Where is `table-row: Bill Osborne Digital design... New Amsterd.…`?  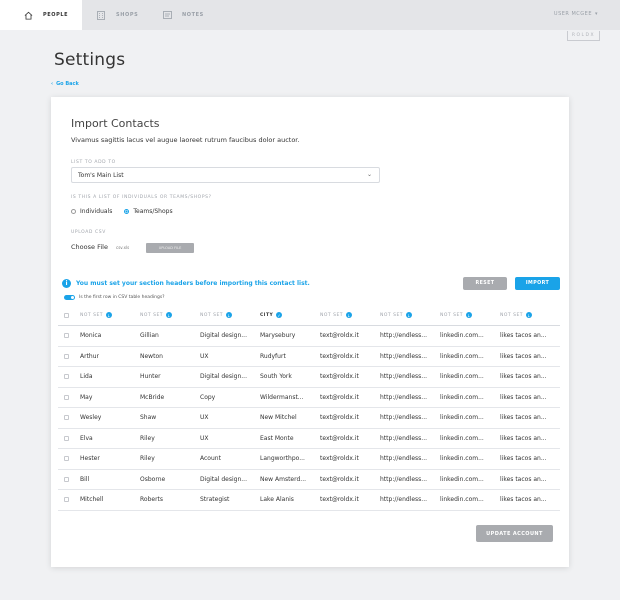
table-row: Bill Osborne Digital design... New Amsterd.… is located at coordinates (309, 480).